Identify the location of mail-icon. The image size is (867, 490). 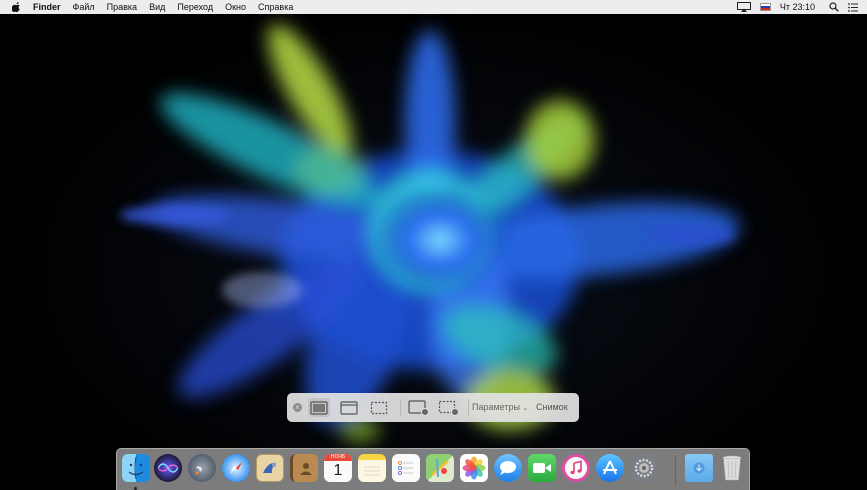
(270, 468).